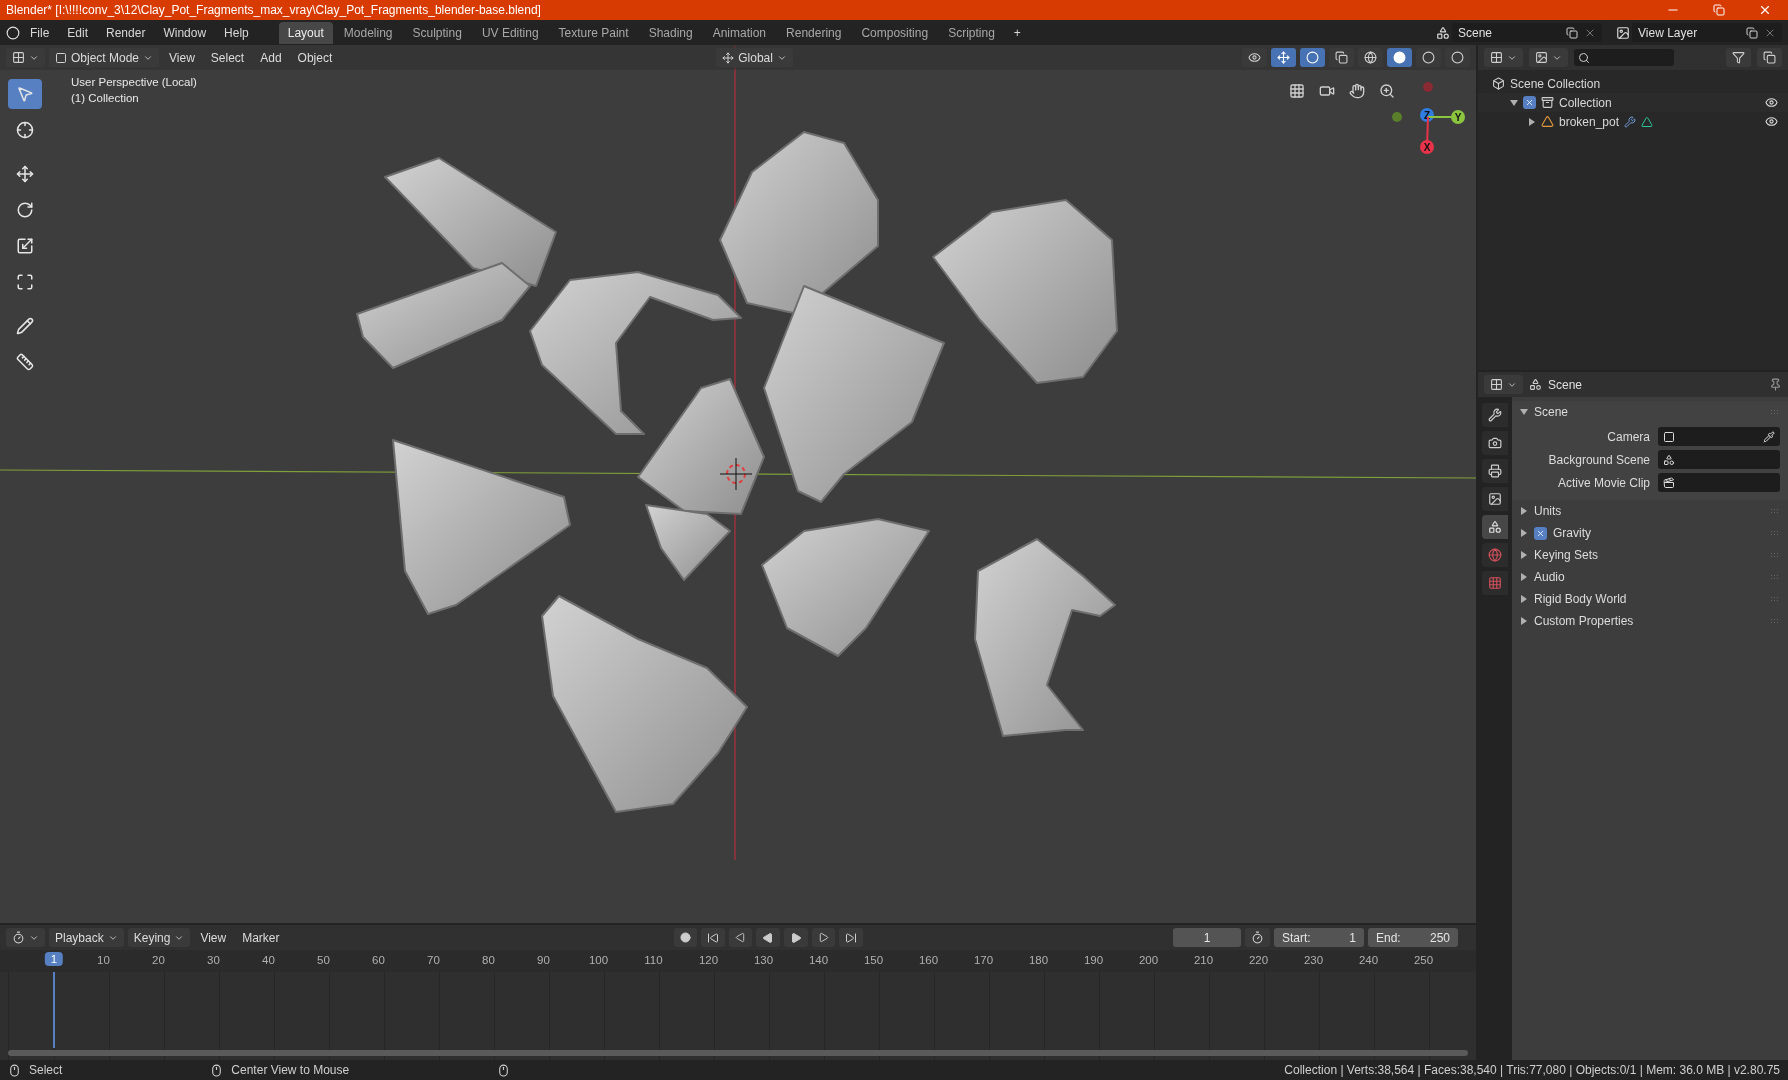 The height and width of the screenshot is (1080, 1788). What do you see at coordinates (1650, 599) in the screenshot?
I see `panel-header: Rigid Body World` at bounding box center [1650, 599].